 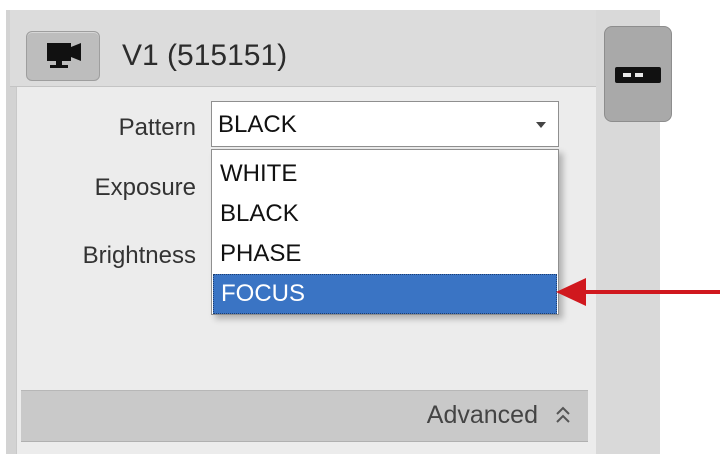 What do you see at coordinates (385, 214) in the screenshot?
I see `dropdown-option-black: BLACK` at bounding box center [385, 214].